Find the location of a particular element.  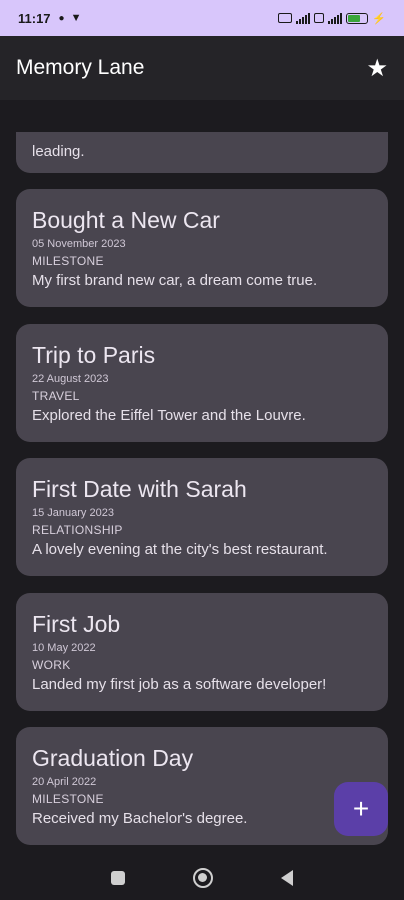

app-title: Memory Lane is located at coordinates (80, 67).